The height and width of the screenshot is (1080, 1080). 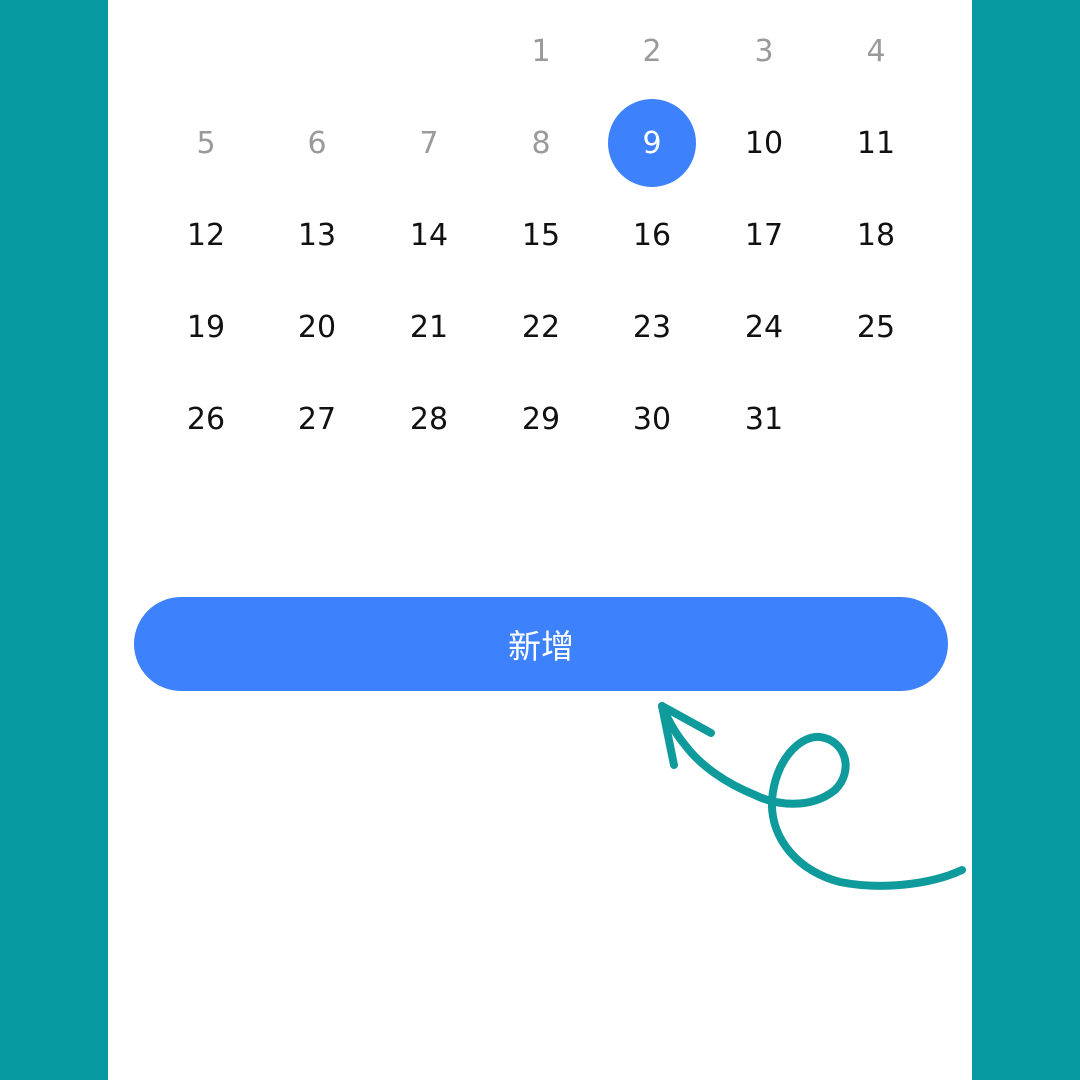 What do you see at coordinates (764, 235) in the screenshot?
I see `calendar-day: 17` at bounding box center [764, 235].